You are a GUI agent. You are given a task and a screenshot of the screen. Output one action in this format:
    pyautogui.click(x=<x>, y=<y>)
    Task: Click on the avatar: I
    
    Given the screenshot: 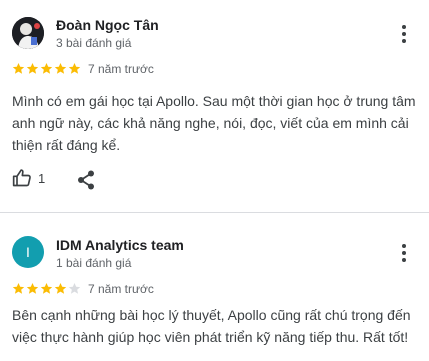 What is the action you would take?
    pyautogui.click(x=28, y=252)
    